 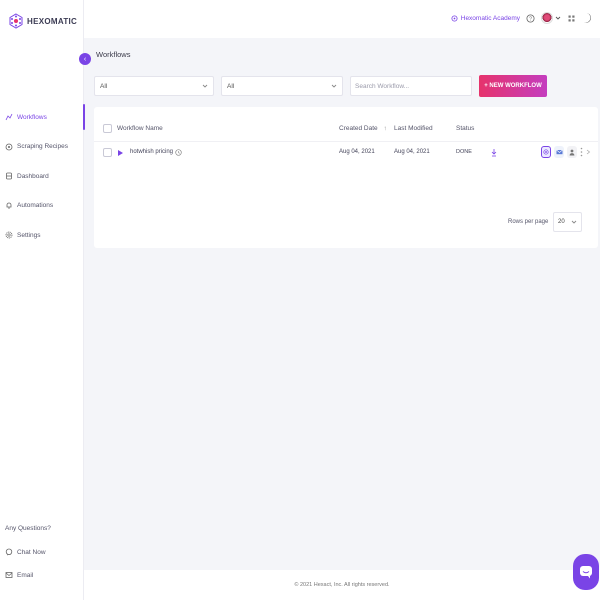 What do you see at coordinates (494, 152) in the screenshot?
I see `download-icon` at bounding box center [494, 152].